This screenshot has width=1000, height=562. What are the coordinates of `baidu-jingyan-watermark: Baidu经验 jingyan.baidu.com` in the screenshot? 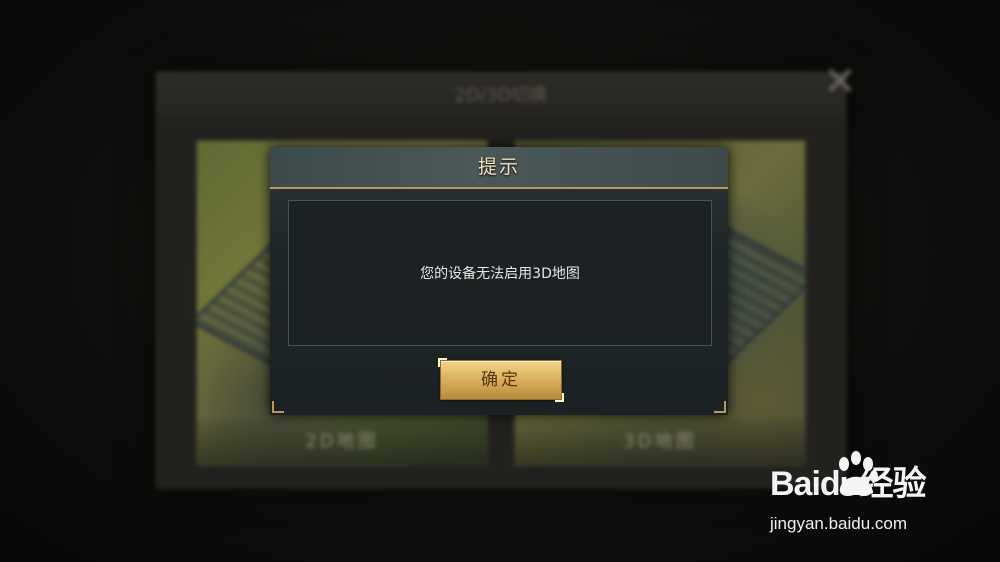 It's located at (877, 497).